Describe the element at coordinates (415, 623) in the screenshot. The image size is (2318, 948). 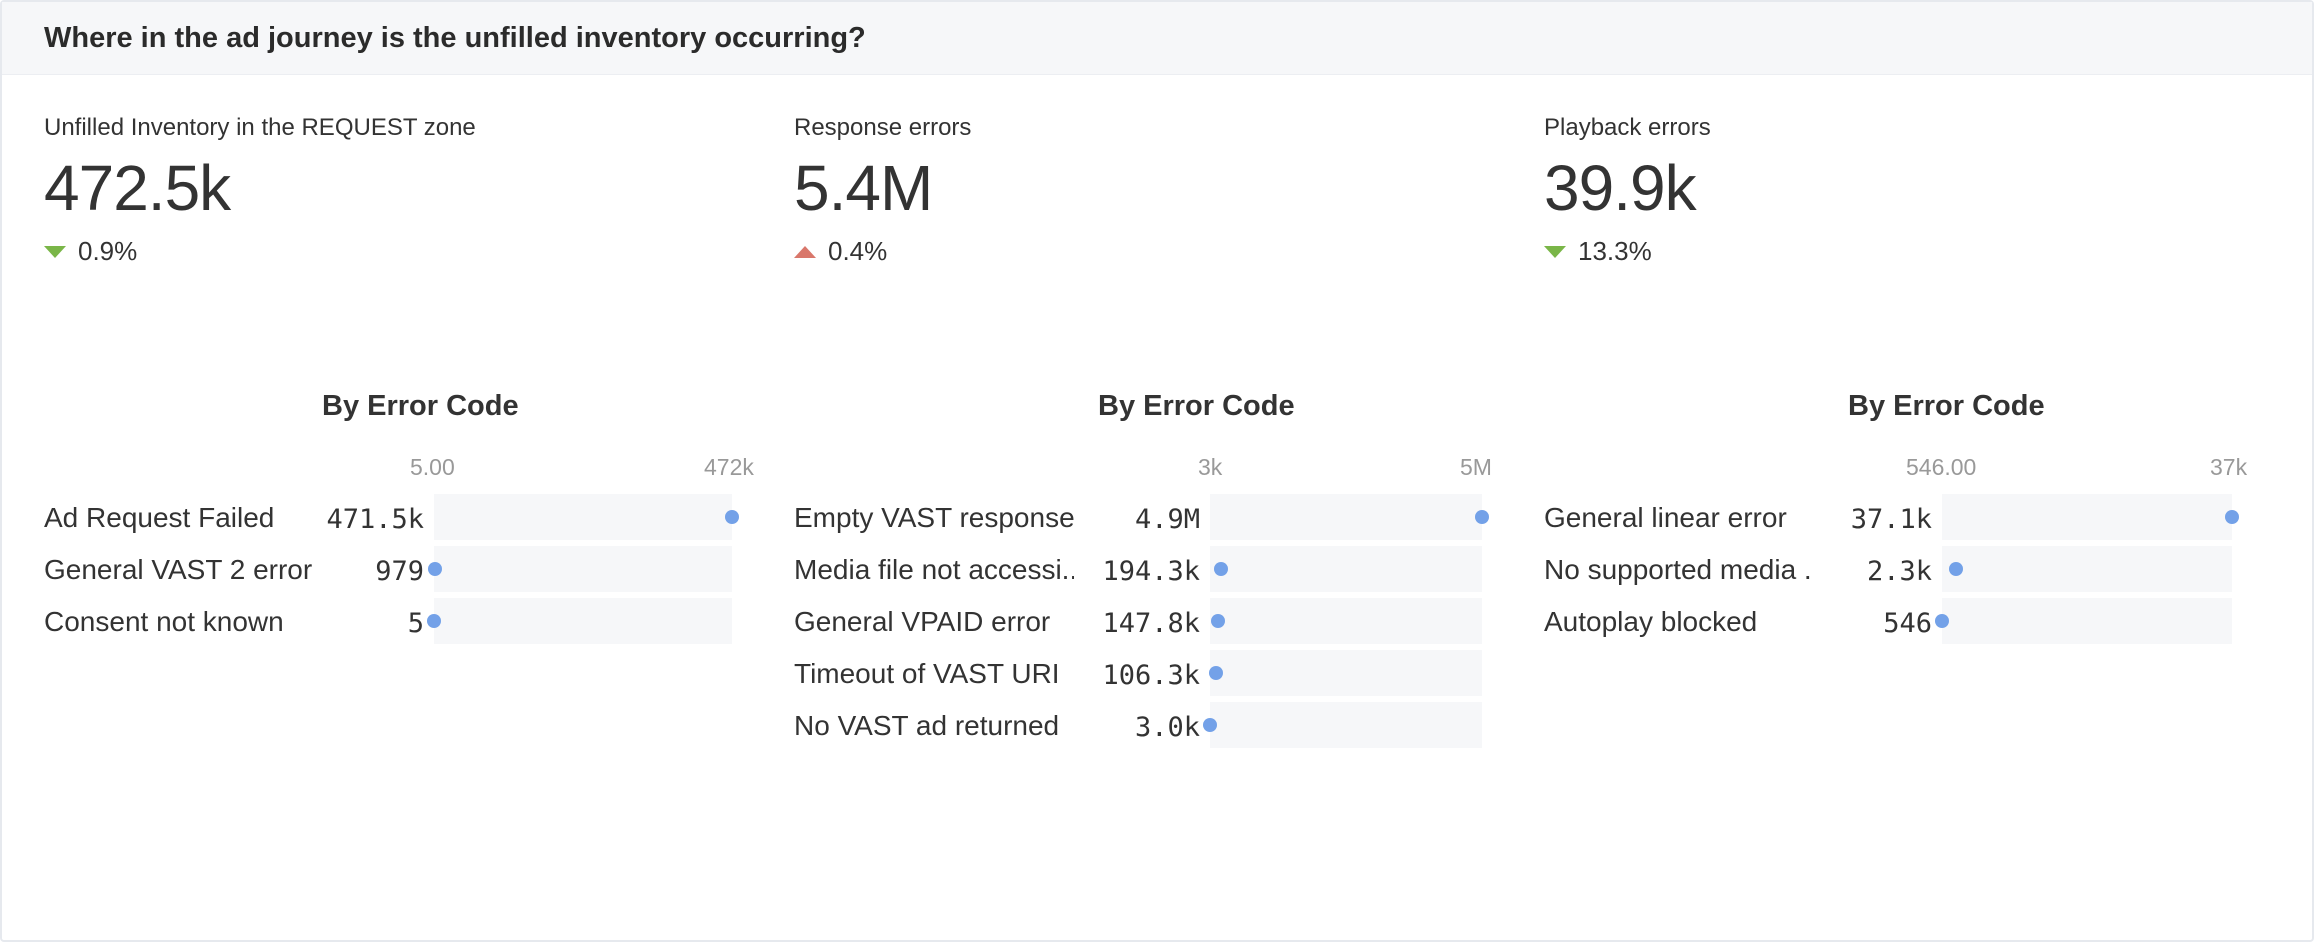
I see `row-value: 5` at that location.